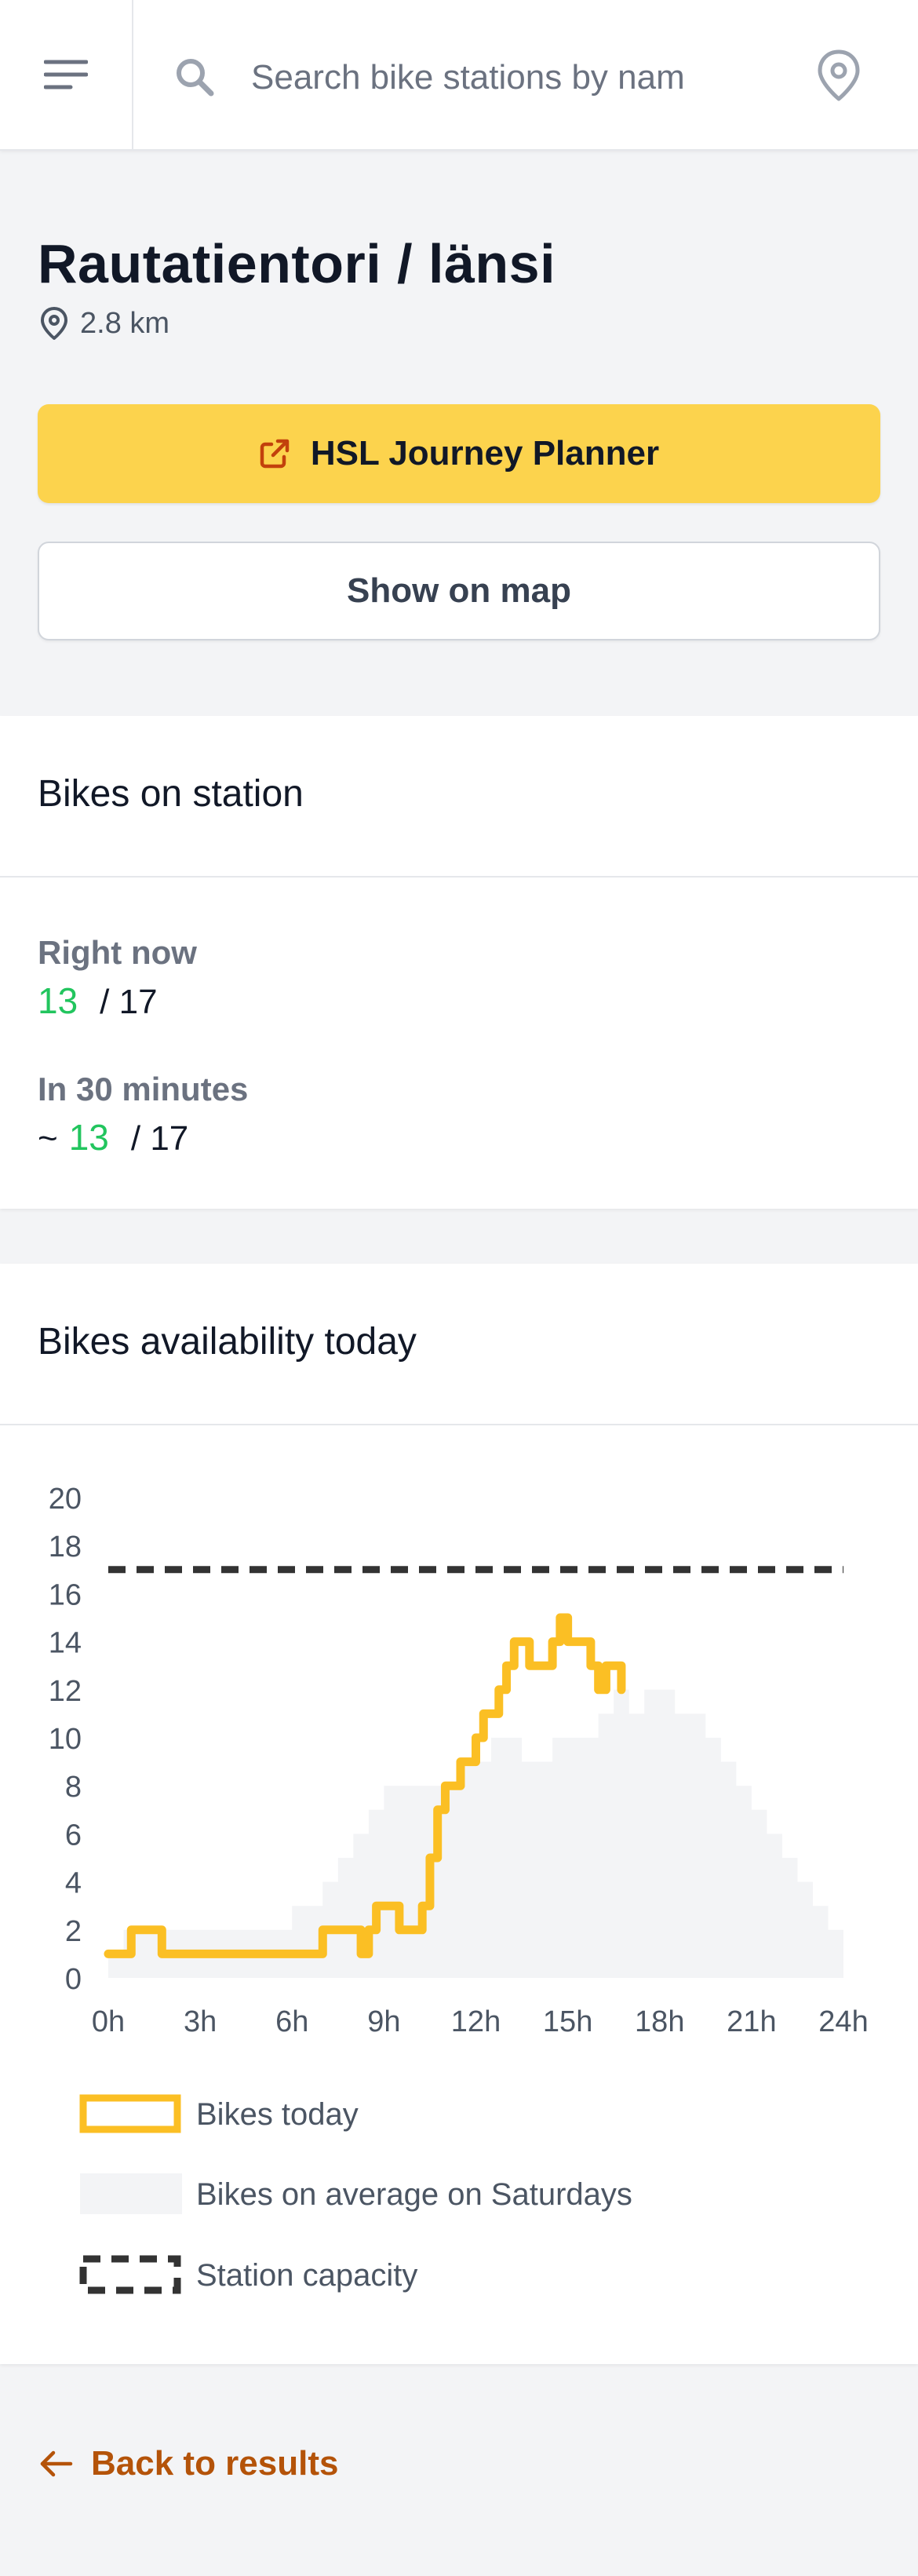  Describe the element at coordinates (65, 1499) in the screenshot. I see `y-tick-label: 20` at that location.